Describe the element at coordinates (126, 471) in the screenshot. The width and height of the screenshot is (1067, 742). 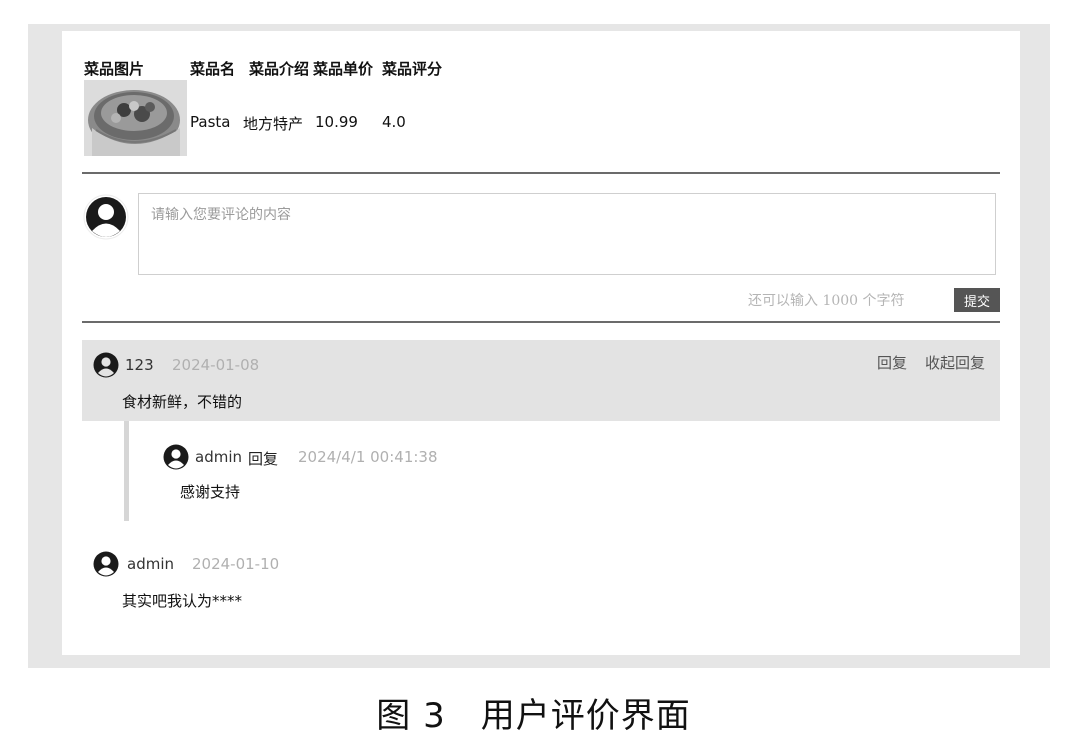
I see `reply-thread-bar` at that location.